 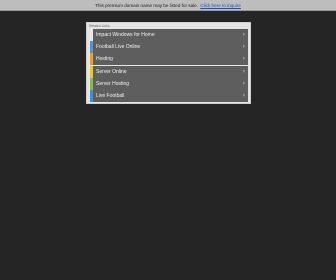 What do you see at coordinates (169, 71) in the screenshot?
I see `related-link-server-online: Server Online ›` at bounding box center [169, 71].